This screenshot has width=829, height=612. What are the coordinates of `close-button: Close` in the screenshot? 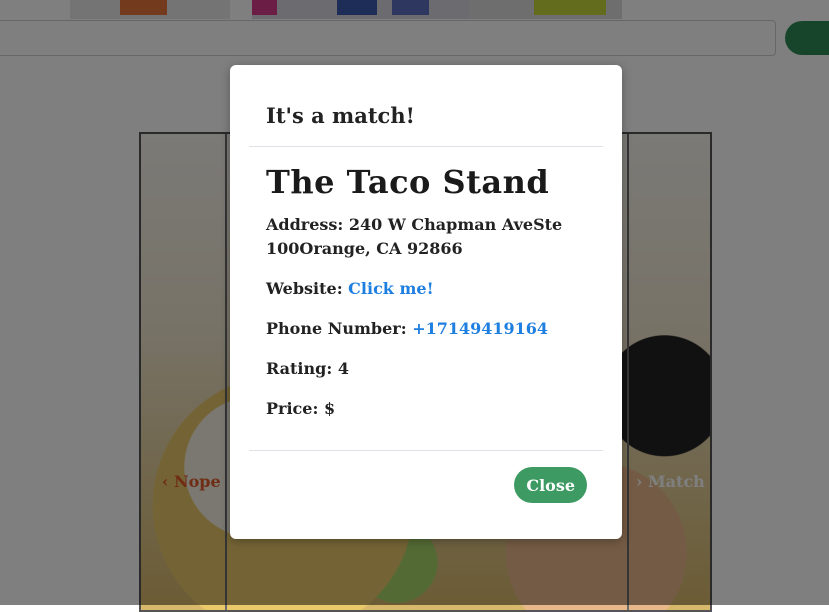 It's located at (550, 485).